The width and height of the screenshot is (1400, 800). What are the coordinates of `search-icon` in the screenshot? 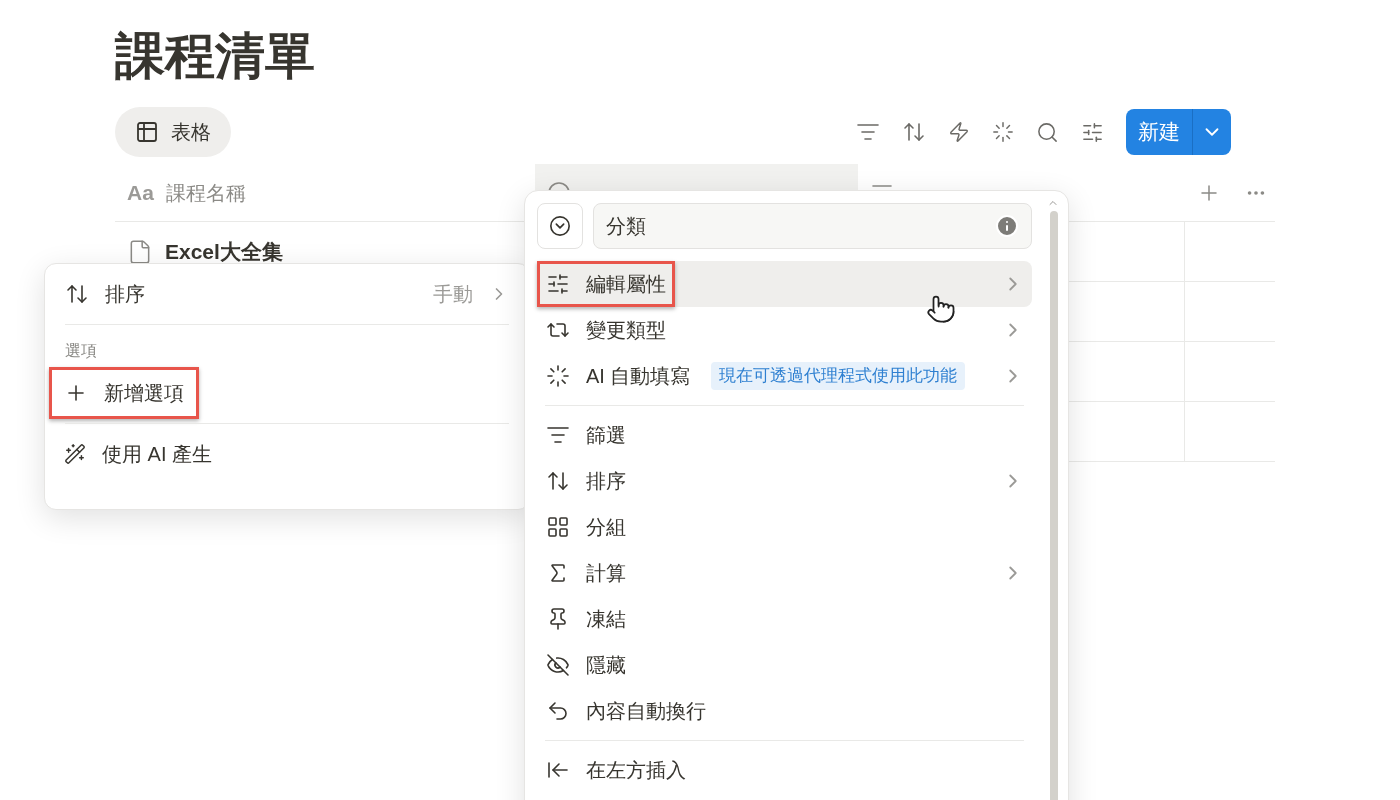 It's located at (1047, 132).